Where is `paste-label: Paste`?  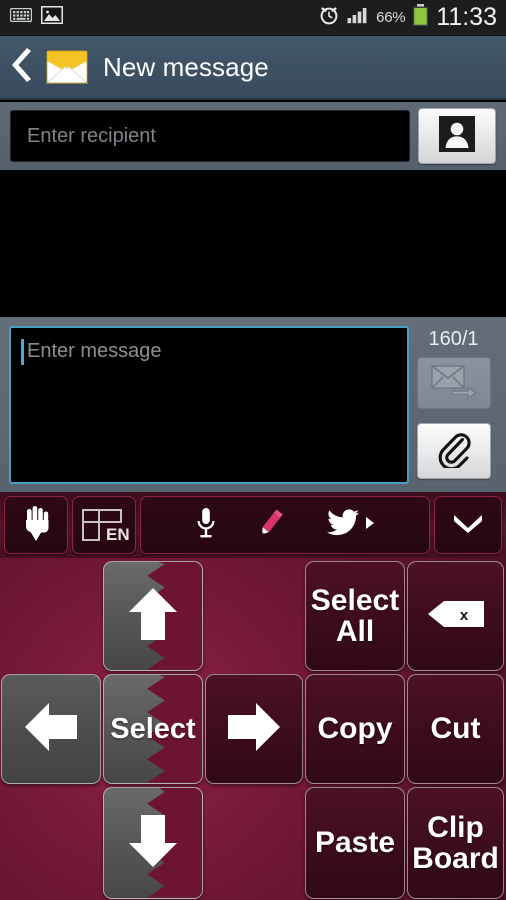 paste-label: Paste is located at coordinates (355, 843).